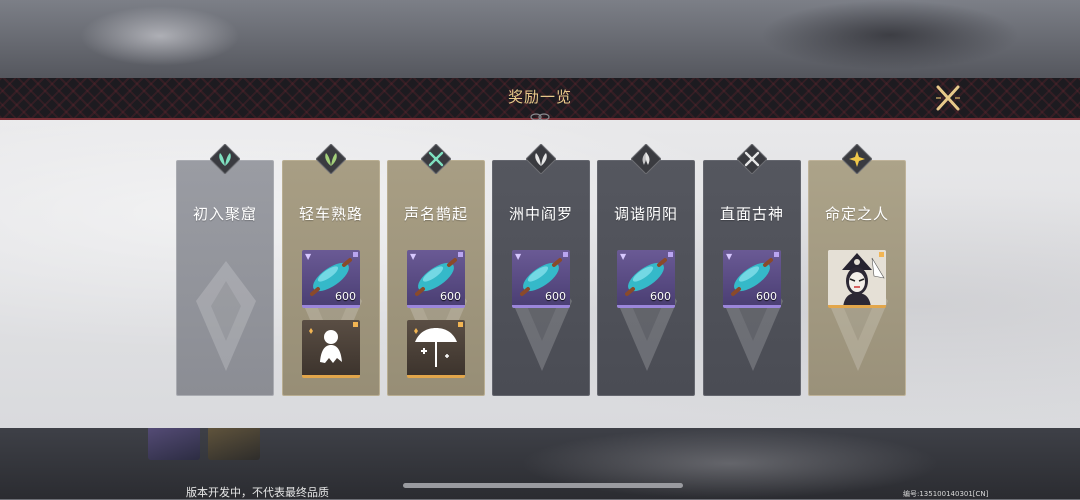 This screenshot has height=500, width=1080. I want to click on star-burst-icon, so click(857, 159).